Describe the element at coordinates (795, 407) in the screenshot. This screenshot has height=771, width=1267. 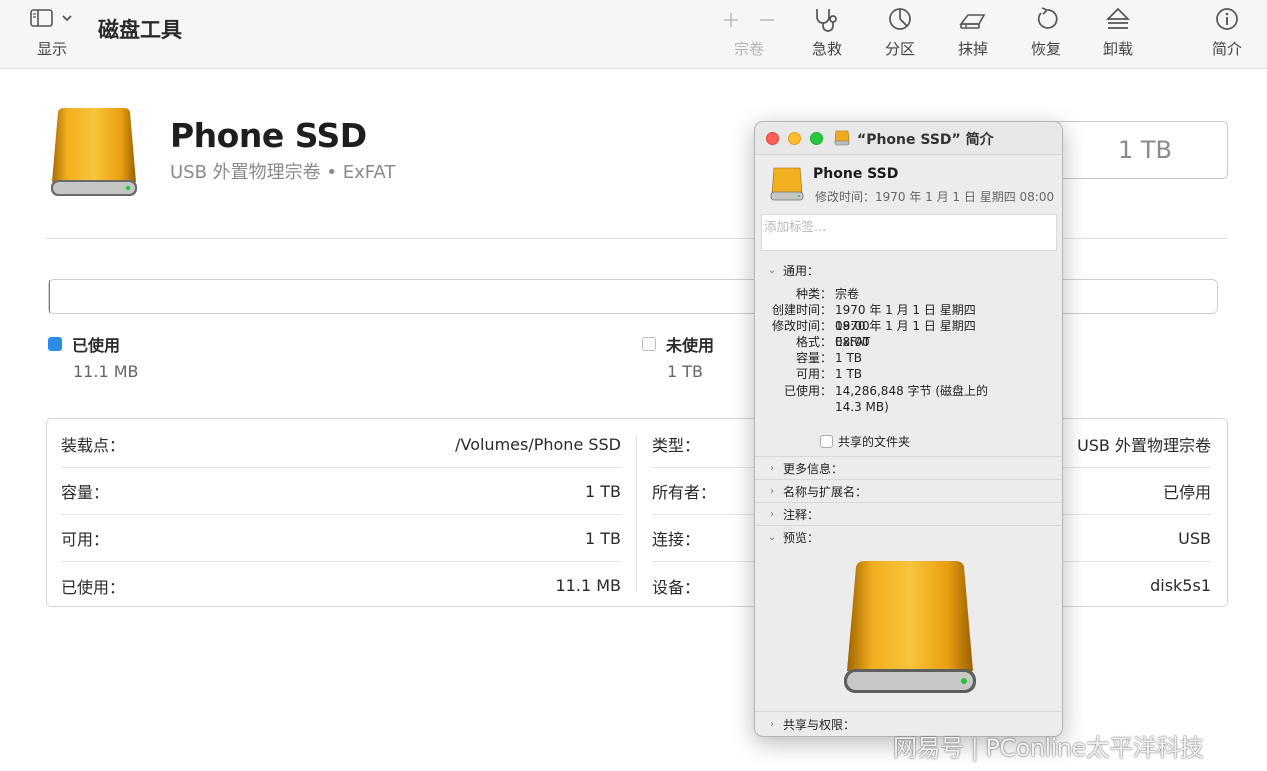
I see `general-key` at that location.